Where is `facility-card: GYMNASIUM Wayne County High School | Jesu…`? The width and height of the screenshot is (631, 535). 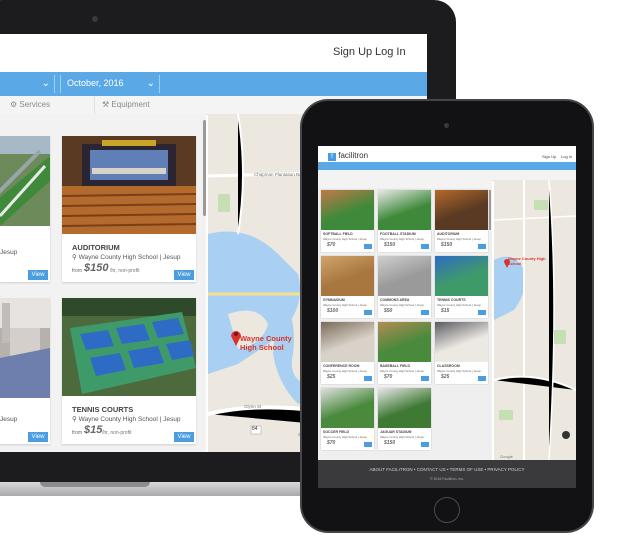
facility-card: GYMNASIUM Wayne County High School | Jesu… is located at coordinates (347, 287).